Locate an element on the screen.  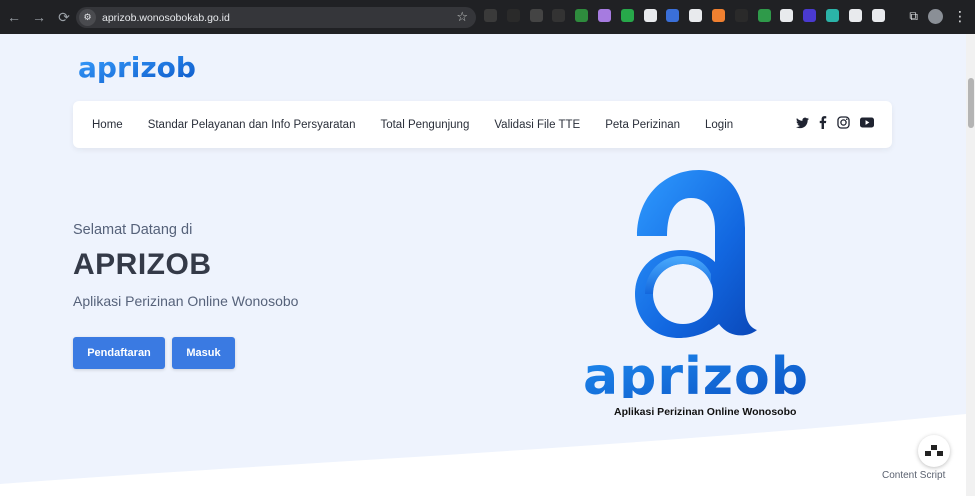
site-logo: aprizob is located at coordinates (137, 68).